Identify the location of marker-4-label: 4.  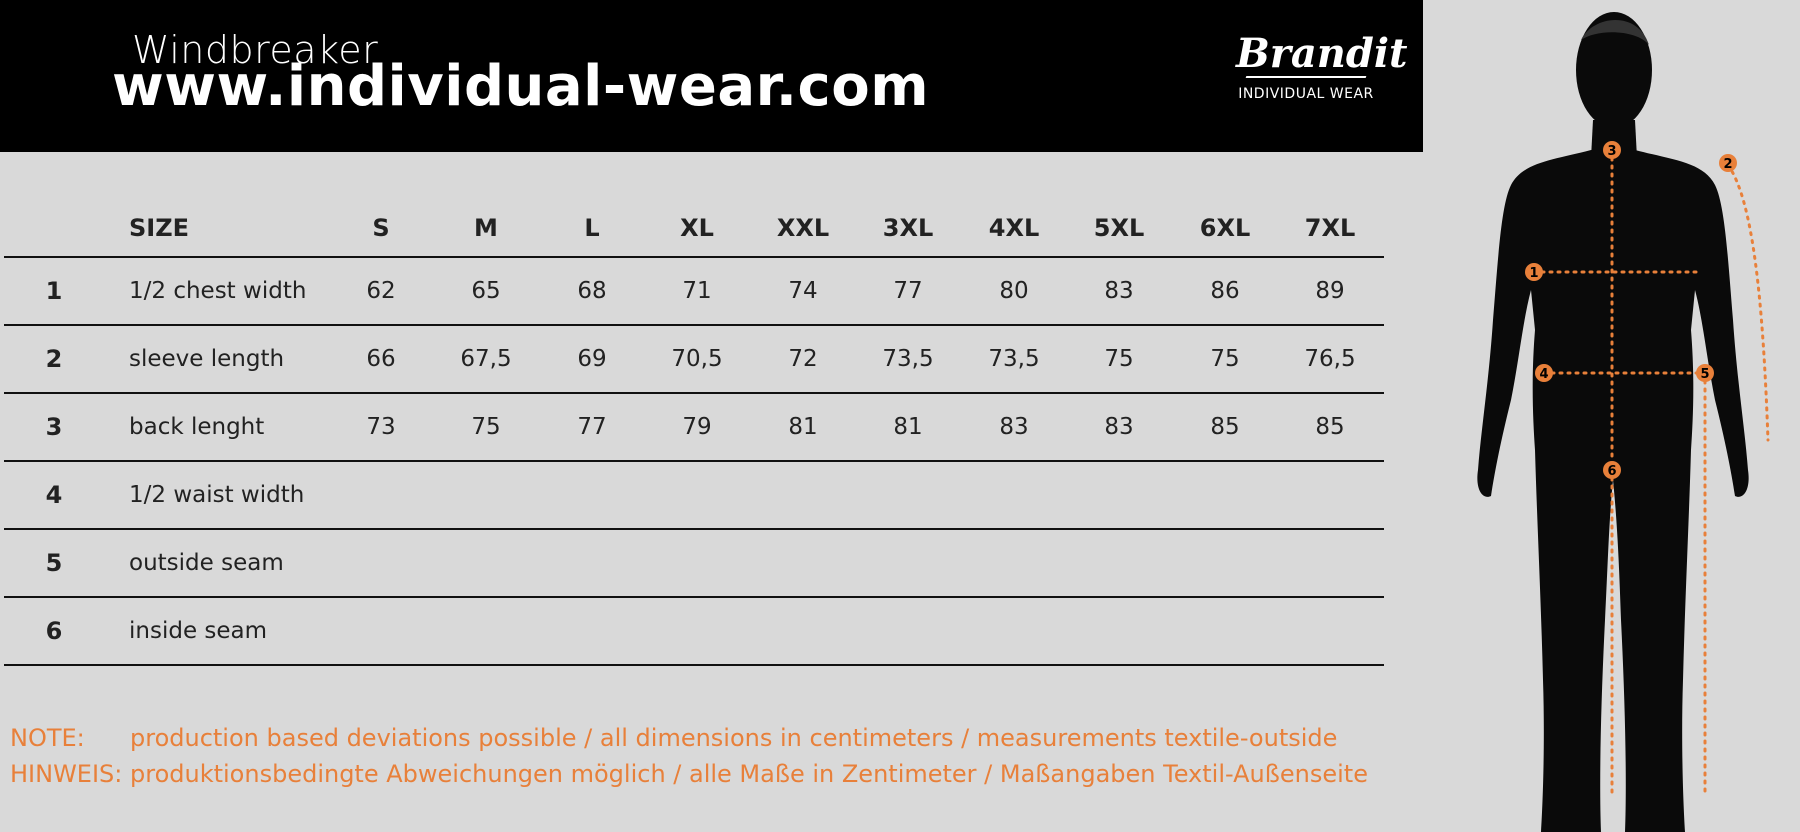
(1543, 374).